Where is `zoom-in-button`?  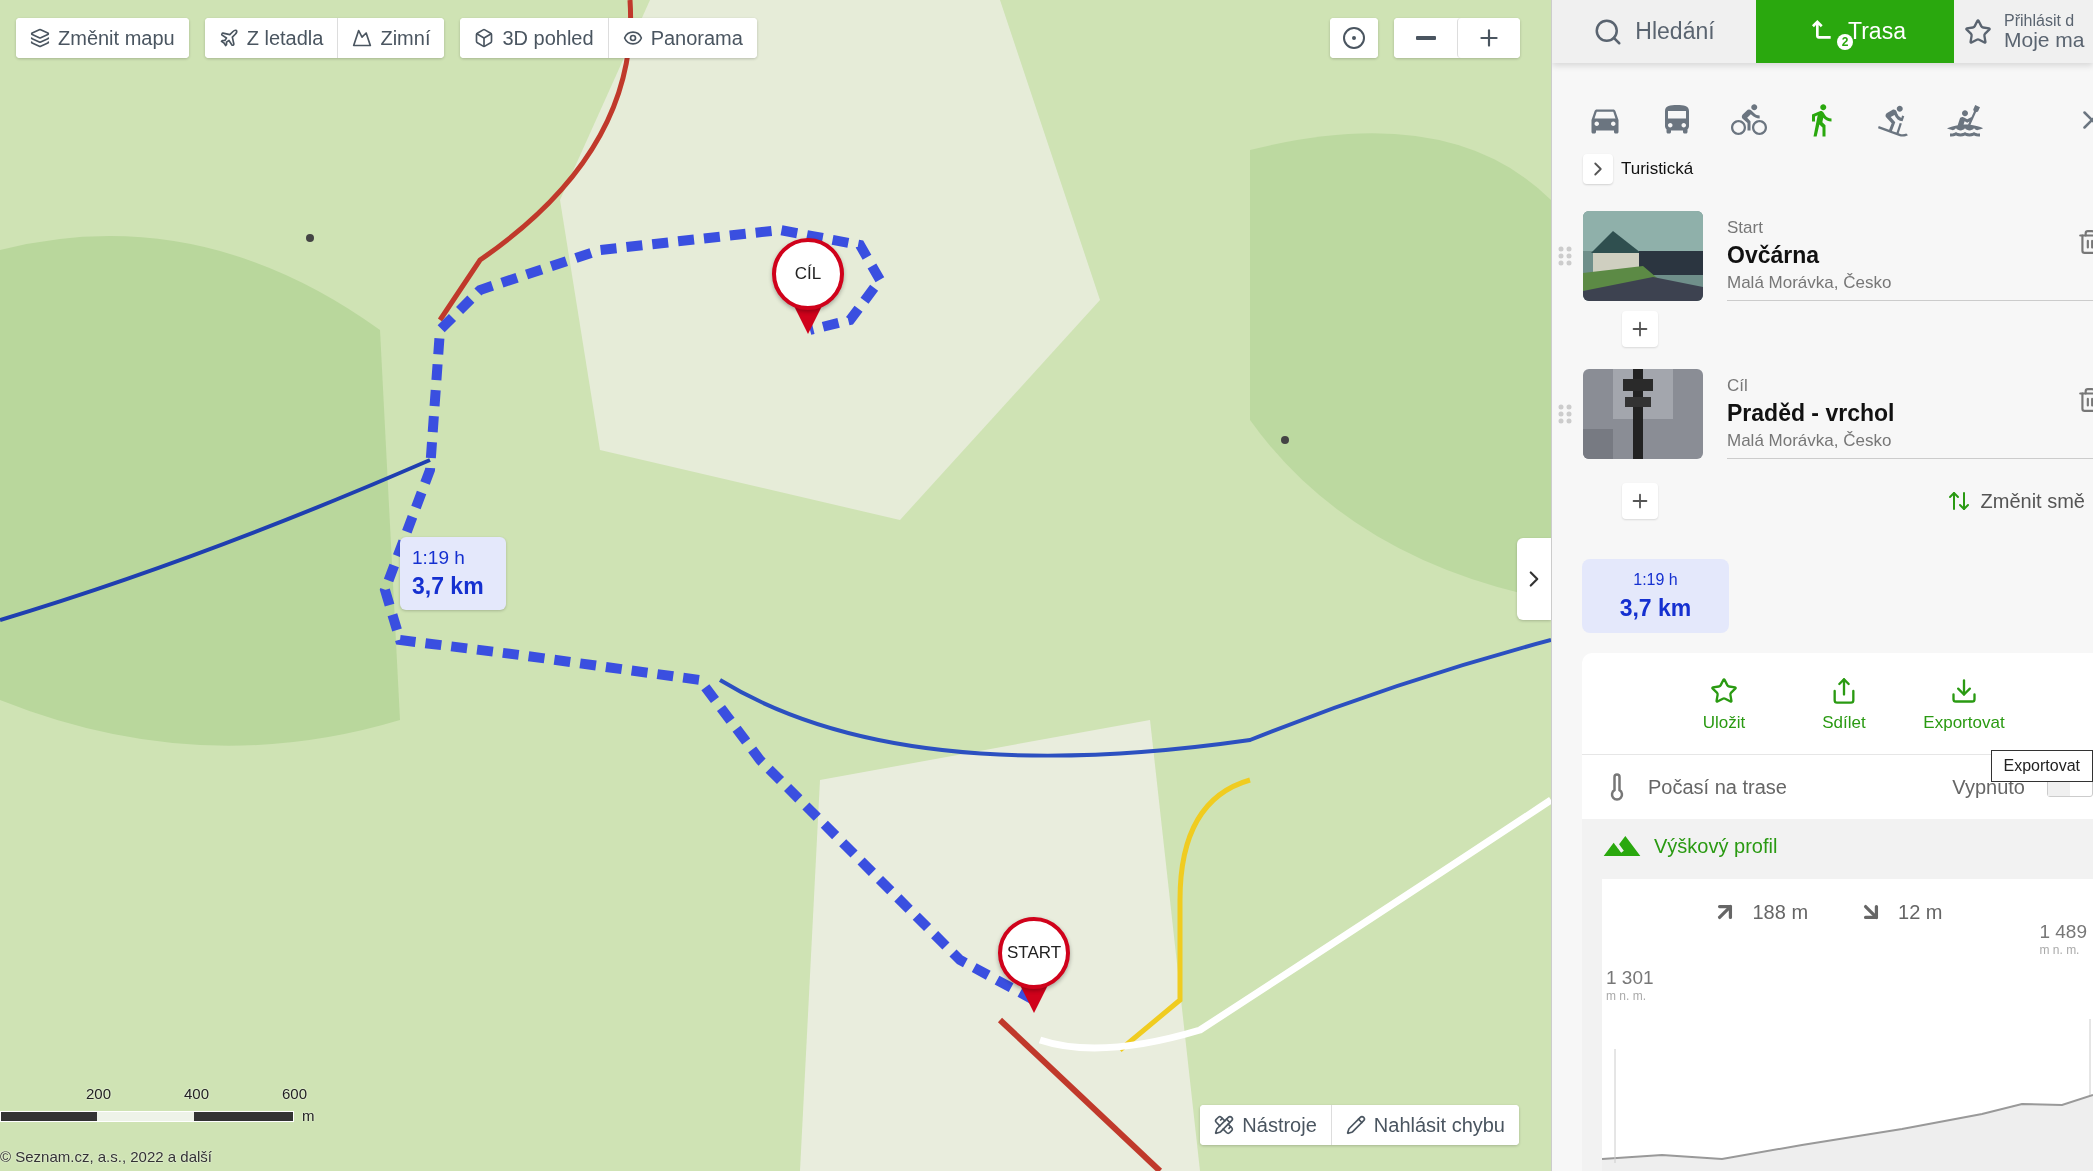
zoom-in-button is located at coordinates (1488, 38).